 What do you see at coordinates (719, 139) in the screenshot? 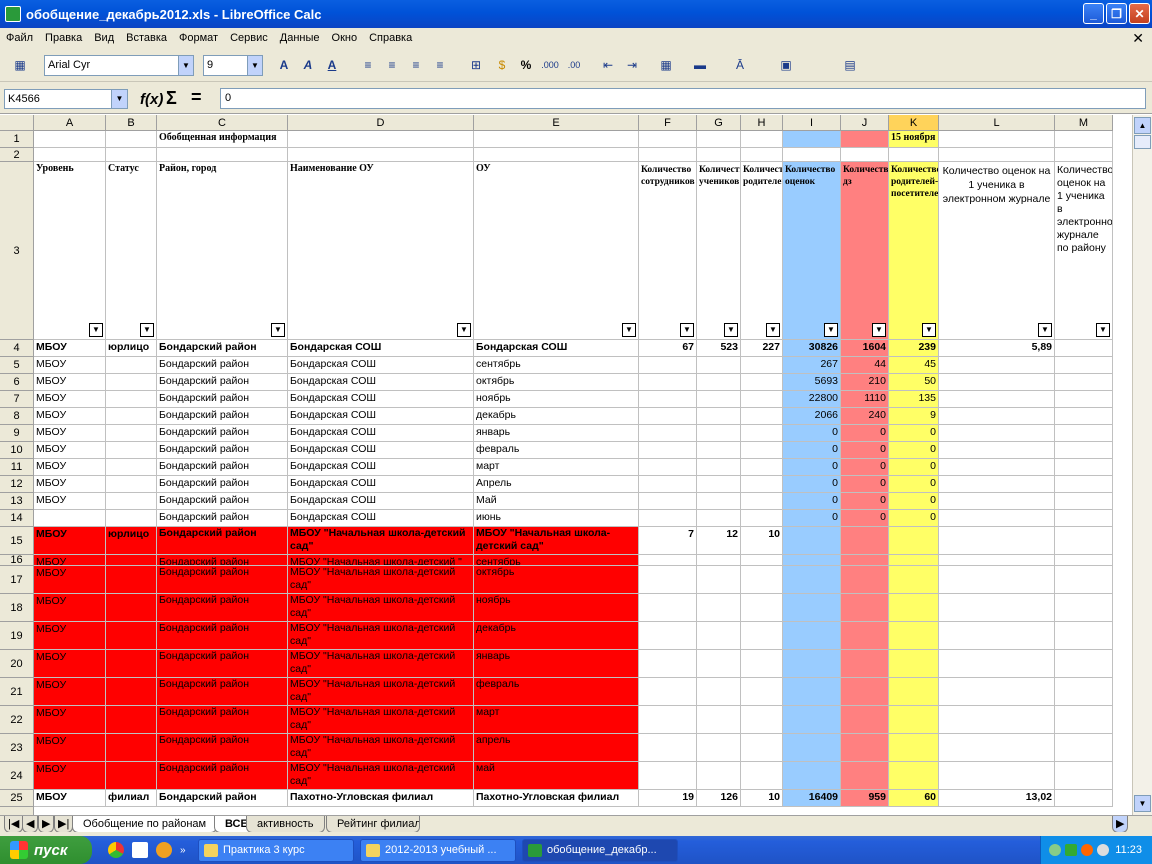
I see `cell-g1` at bounding box center [719, 139].